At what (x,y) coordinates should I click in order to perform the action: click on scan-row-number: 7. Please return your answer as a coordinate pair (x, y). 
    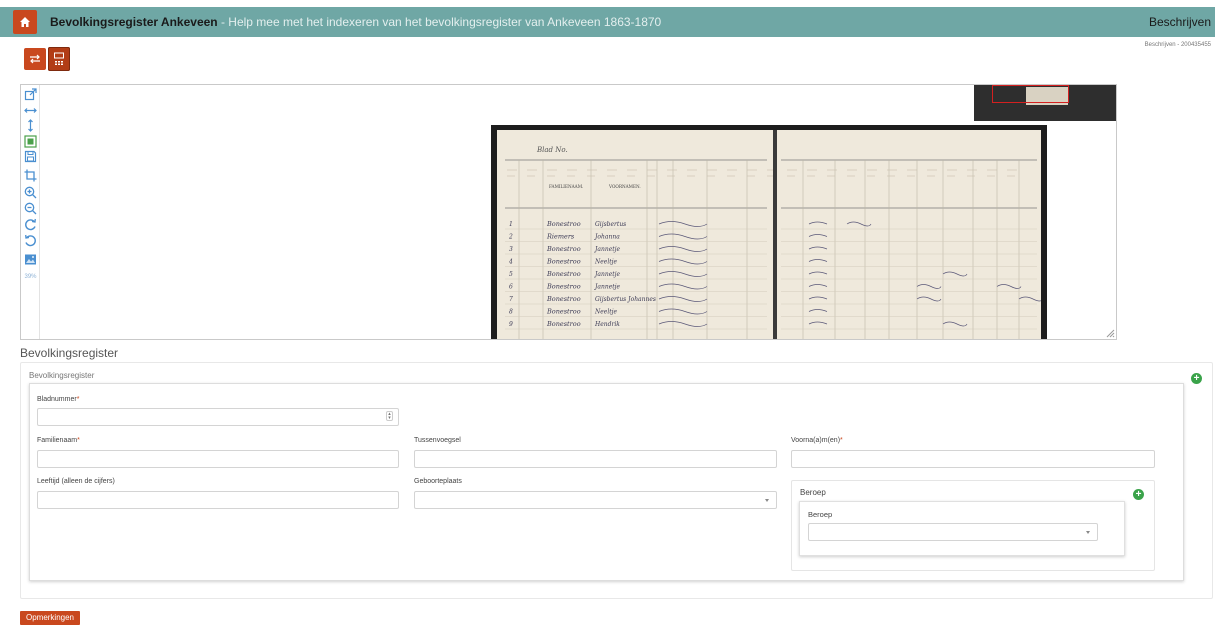
    Looking at the image, I should click on (511, 299).